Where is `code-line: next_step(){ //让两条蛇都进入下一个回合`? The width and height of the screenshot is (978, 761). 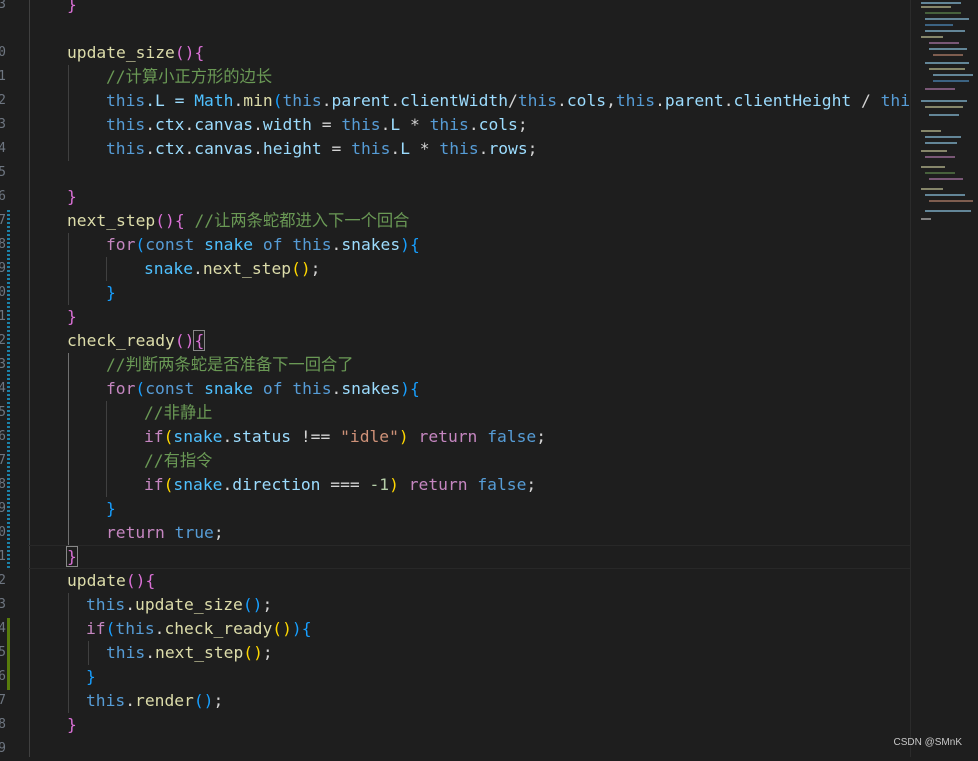
code-line: next_step(){ //让两条蛇都进入下一个回合 is located at coordinates (238, 220).